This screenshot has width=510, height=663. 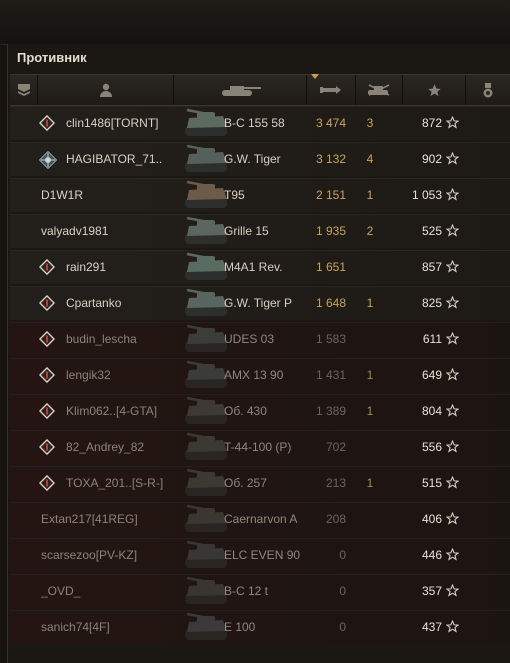 I want to click on tank-name: T-44-100 (P), so click(x=258, y=447).